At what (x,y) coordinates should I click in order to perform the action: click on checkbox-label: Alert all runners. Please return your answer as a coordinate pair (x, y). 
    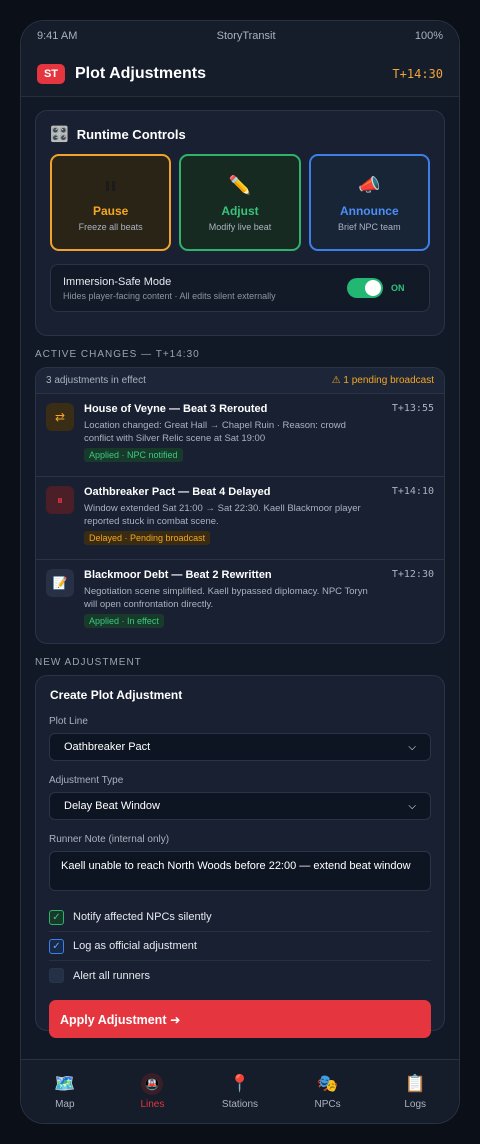
    Looking at the image, I should click on (112, 975).